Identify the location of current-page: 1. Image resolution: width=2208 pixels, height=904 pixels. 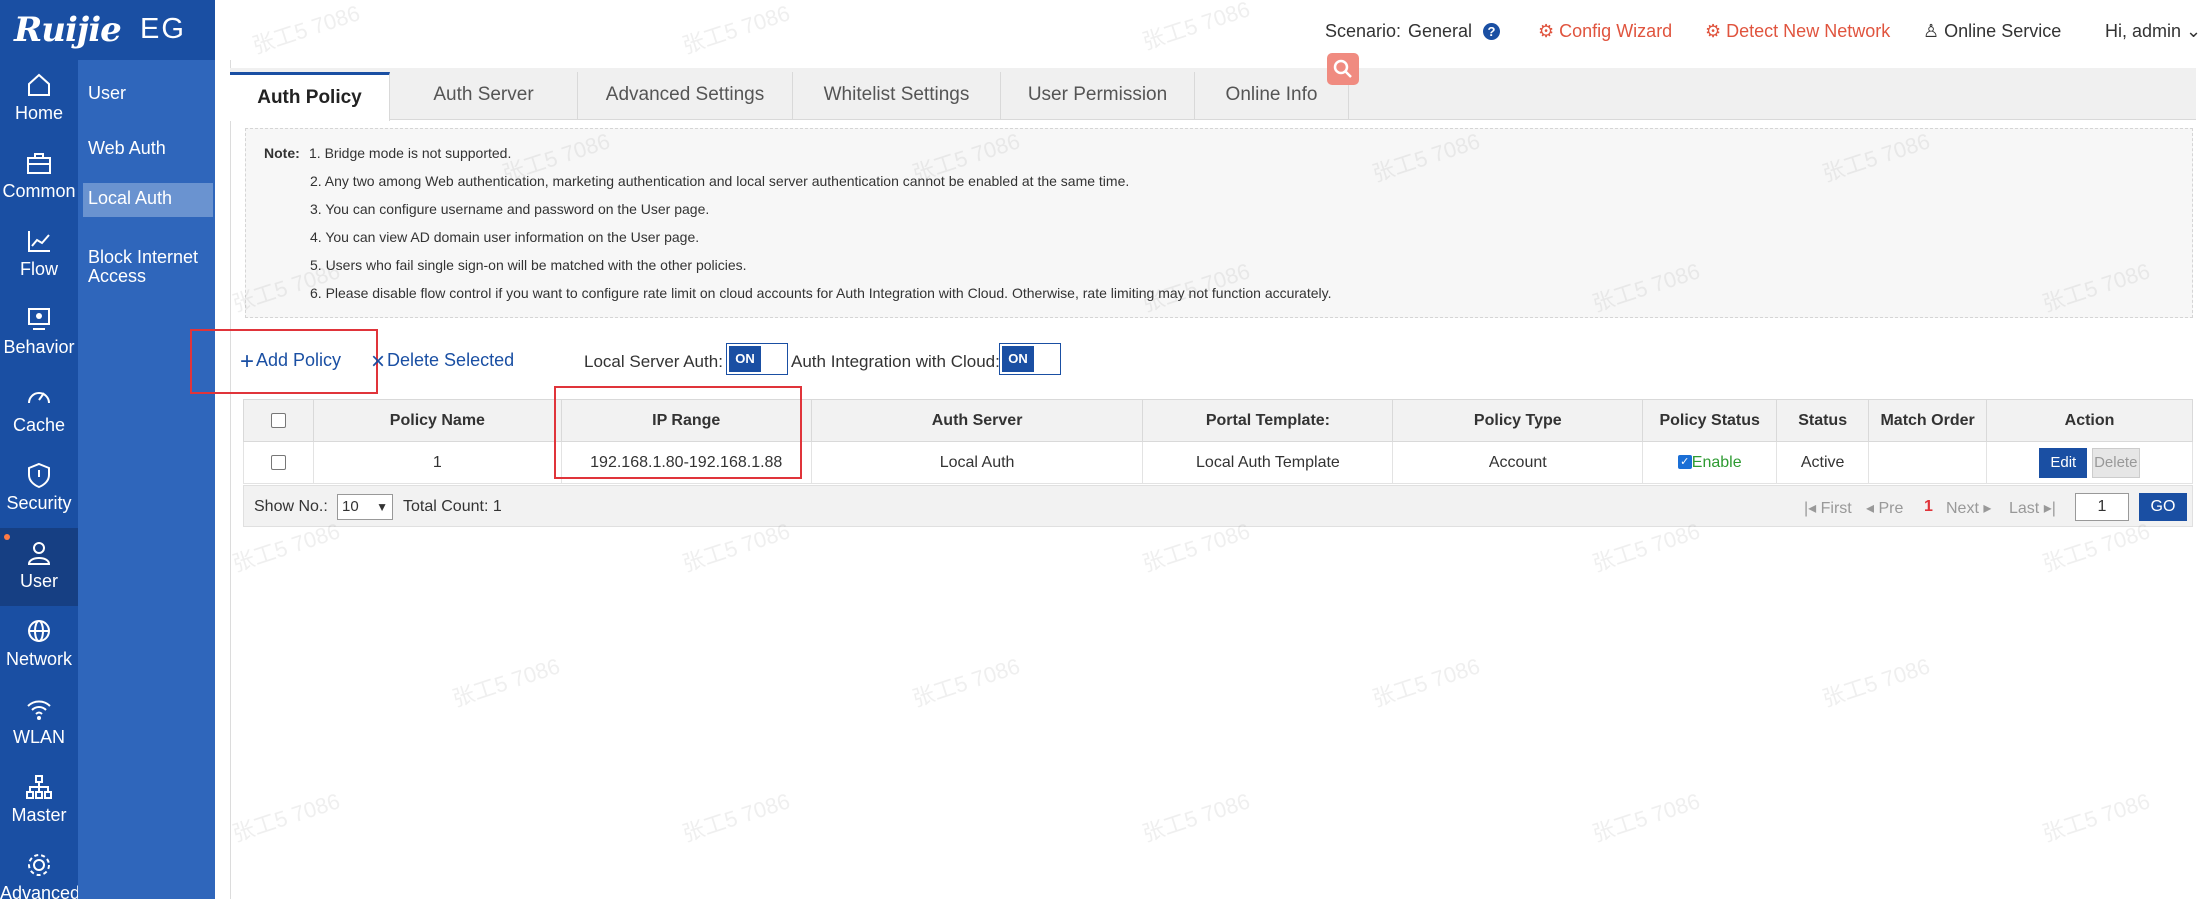
(1928, 506).